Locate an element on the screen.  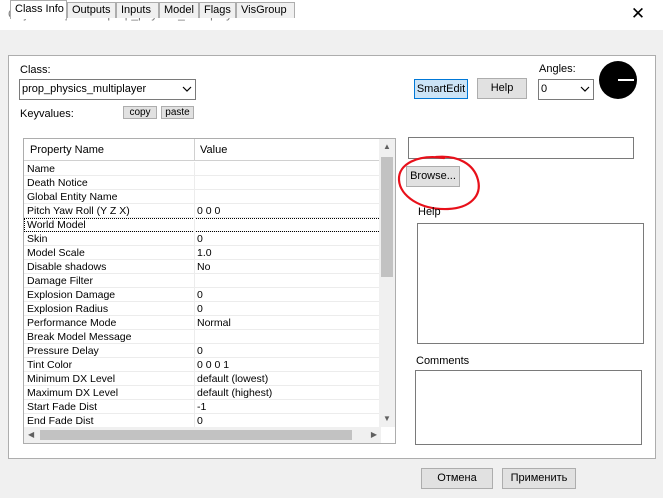
table-row: Explosion Damage 0 is located at coordinates (202, 295).